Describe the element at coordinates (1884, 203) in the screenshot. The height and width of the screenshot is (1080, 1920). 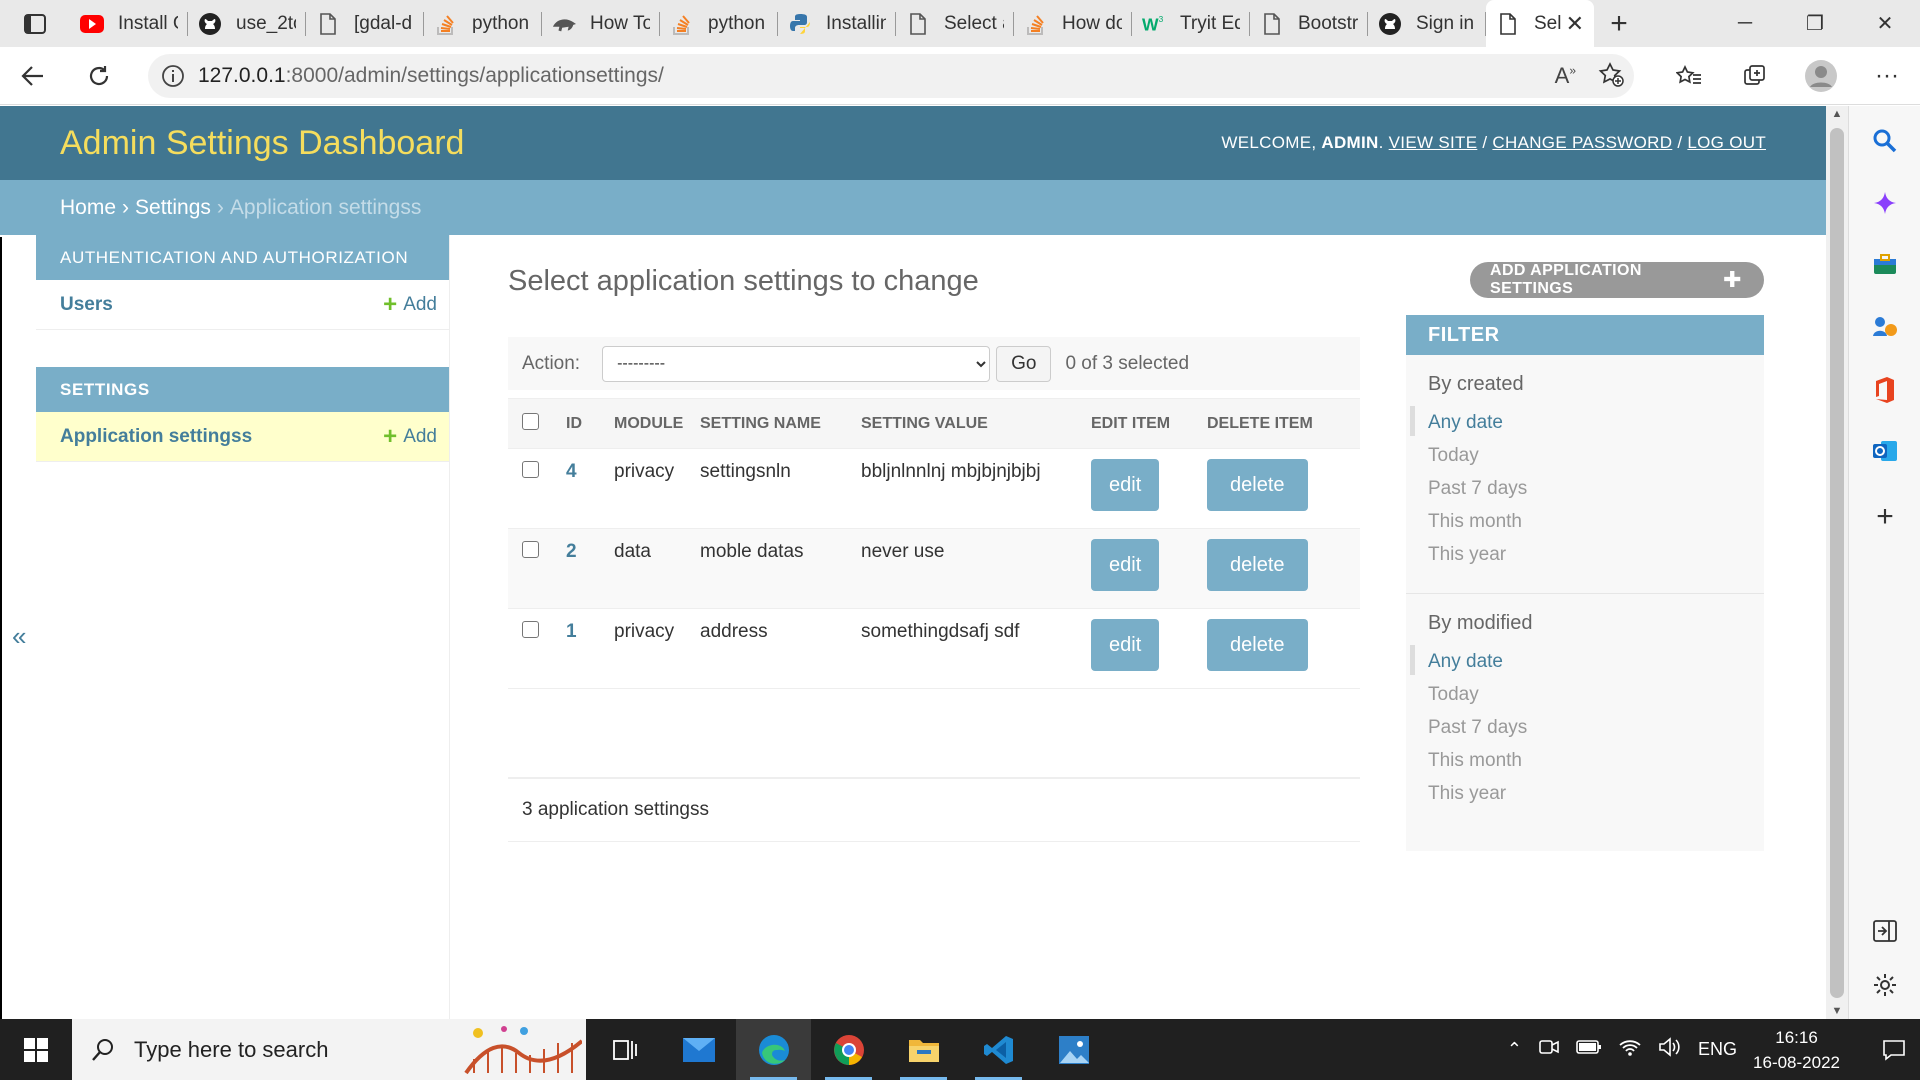
I see `discover-sparkle-icon` at that location.